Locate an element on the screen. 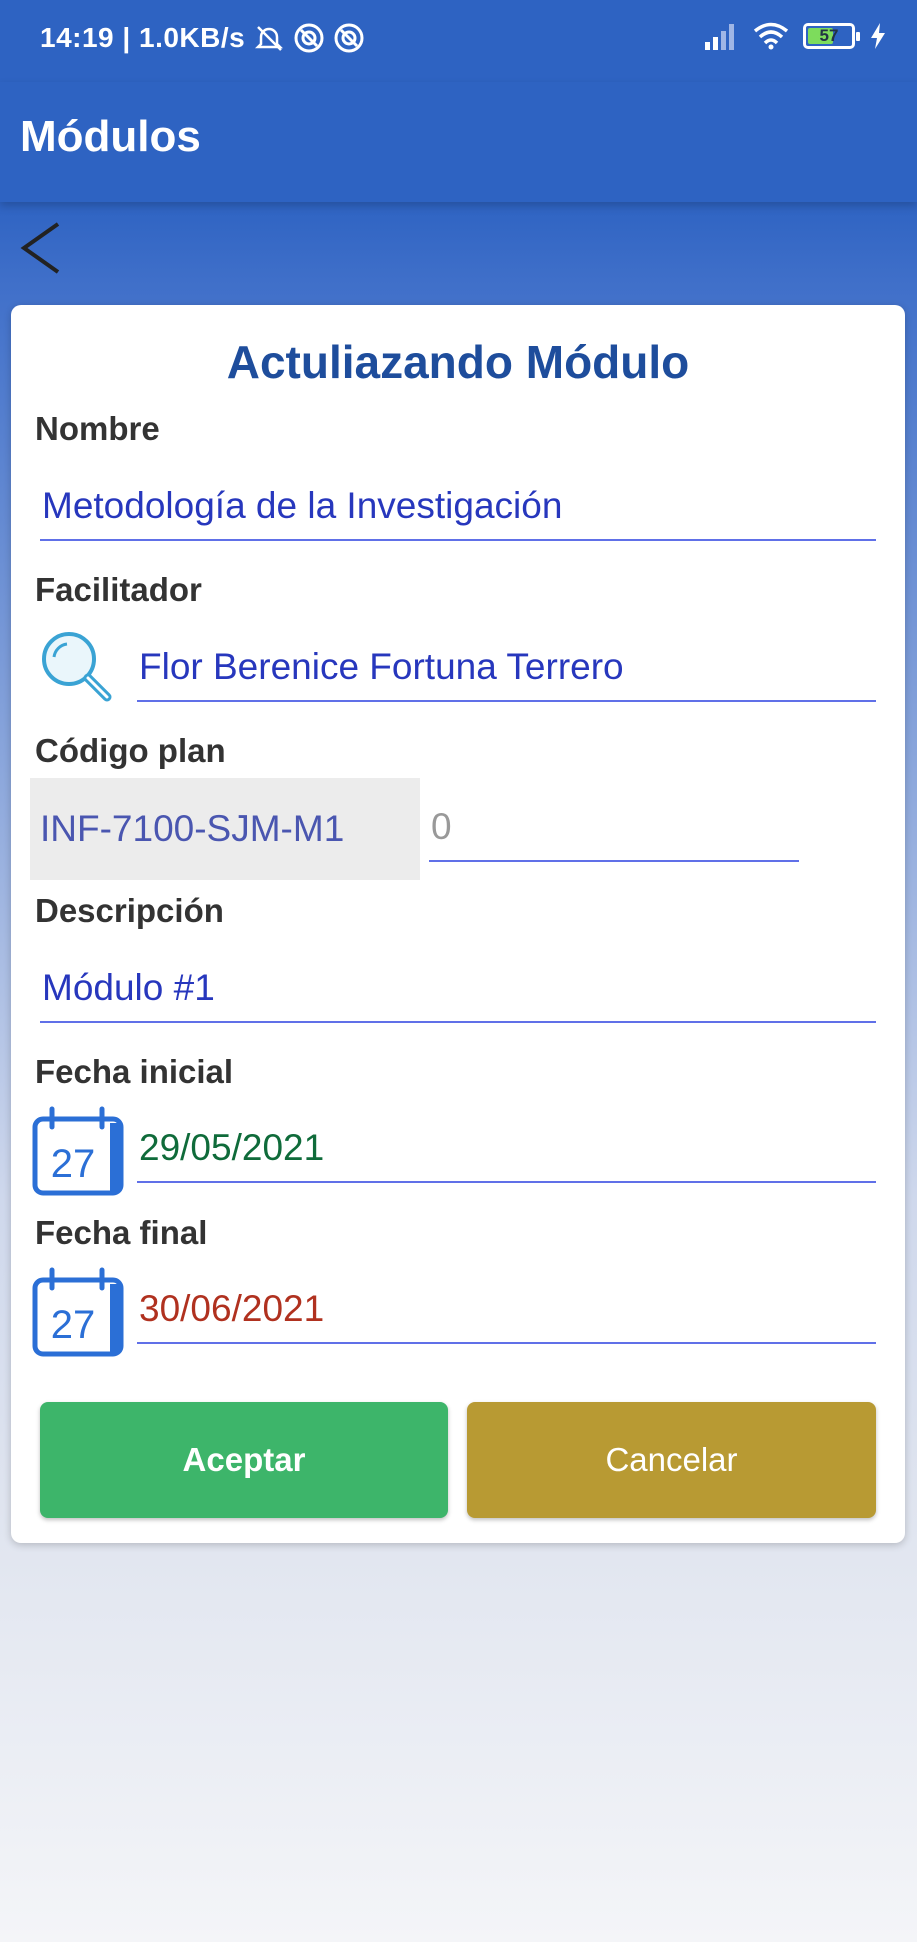 The width and height of the screenshot is (917, 1942). codigo-plan-label: Código plan is located at coordinates (130, 750).